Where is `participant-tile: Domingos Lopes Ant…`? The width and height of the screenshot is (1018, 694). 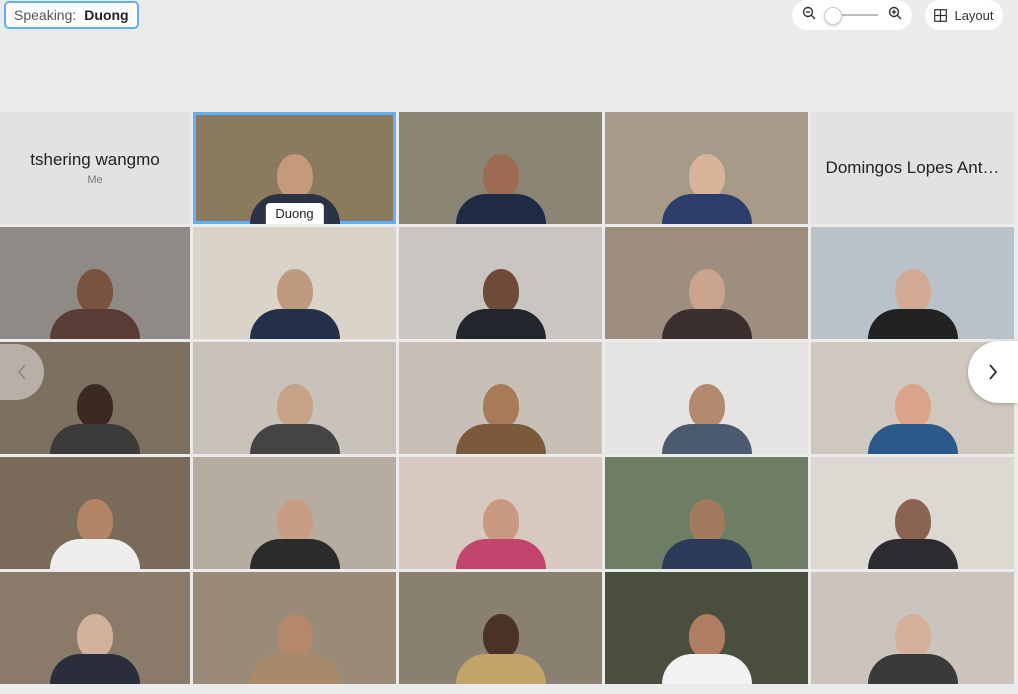 participant-tile: Domingos Lopes Ant… is located at coordinates (912, 168).